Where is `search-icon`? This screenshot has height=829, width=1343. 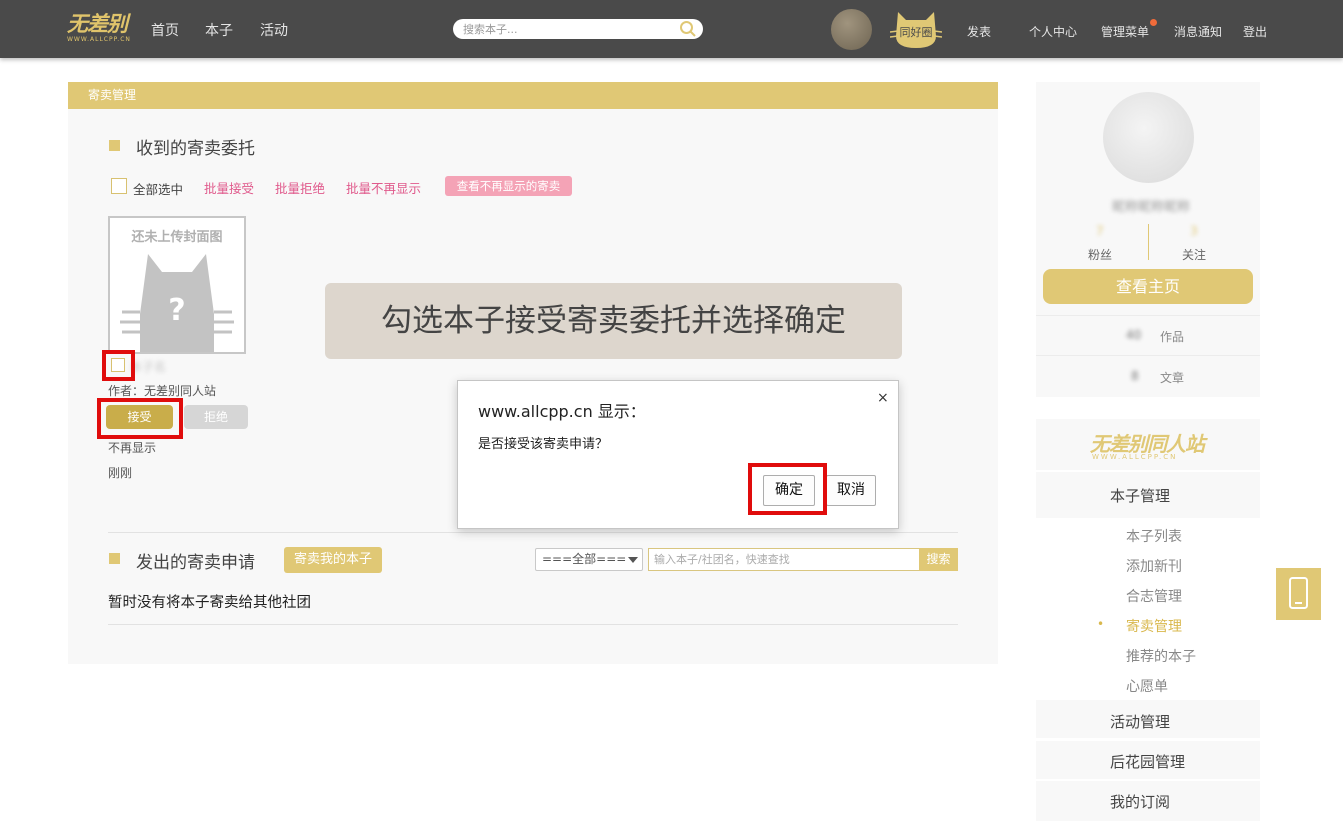
search-icon is located at coordinates (688, 29).